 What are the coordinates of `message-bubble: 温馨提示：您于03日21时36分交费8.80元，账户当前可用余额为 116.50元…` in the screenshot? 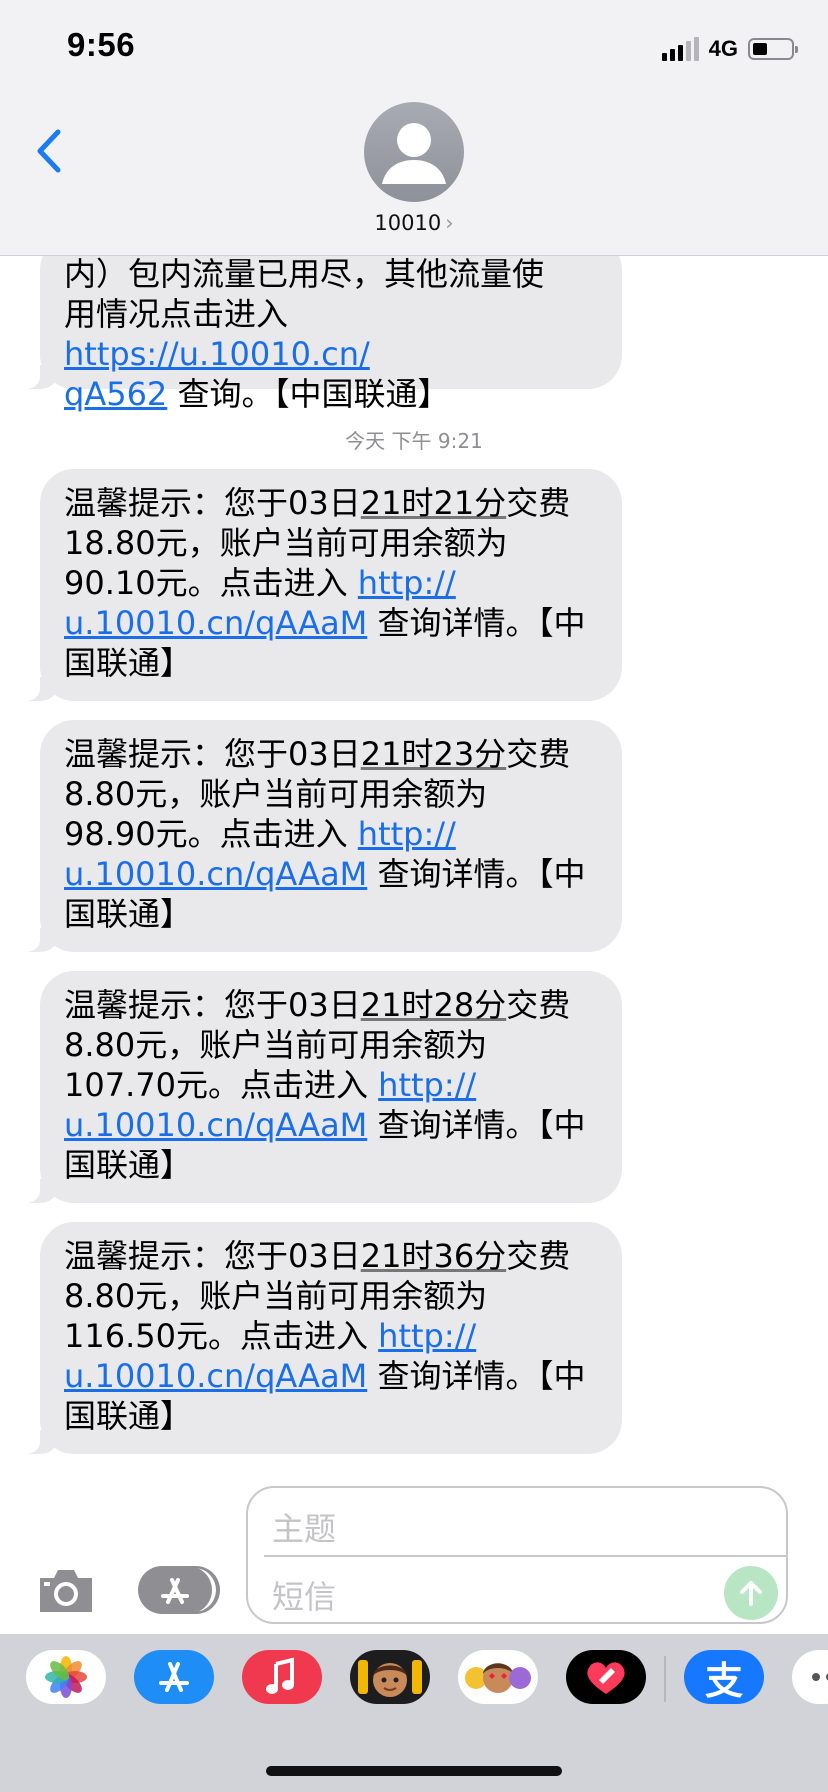 It's located at (320, 1338).